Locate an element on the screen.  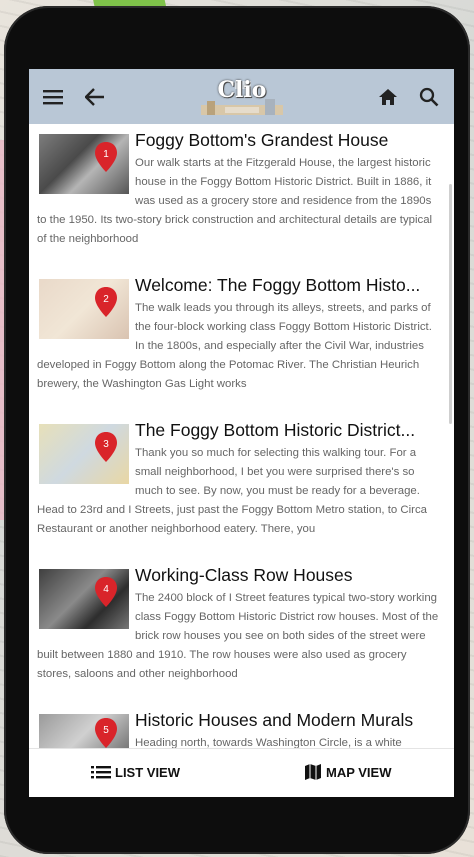
story-title: Foggy Bottom's Grandest House is located at coordinates (262, 140).